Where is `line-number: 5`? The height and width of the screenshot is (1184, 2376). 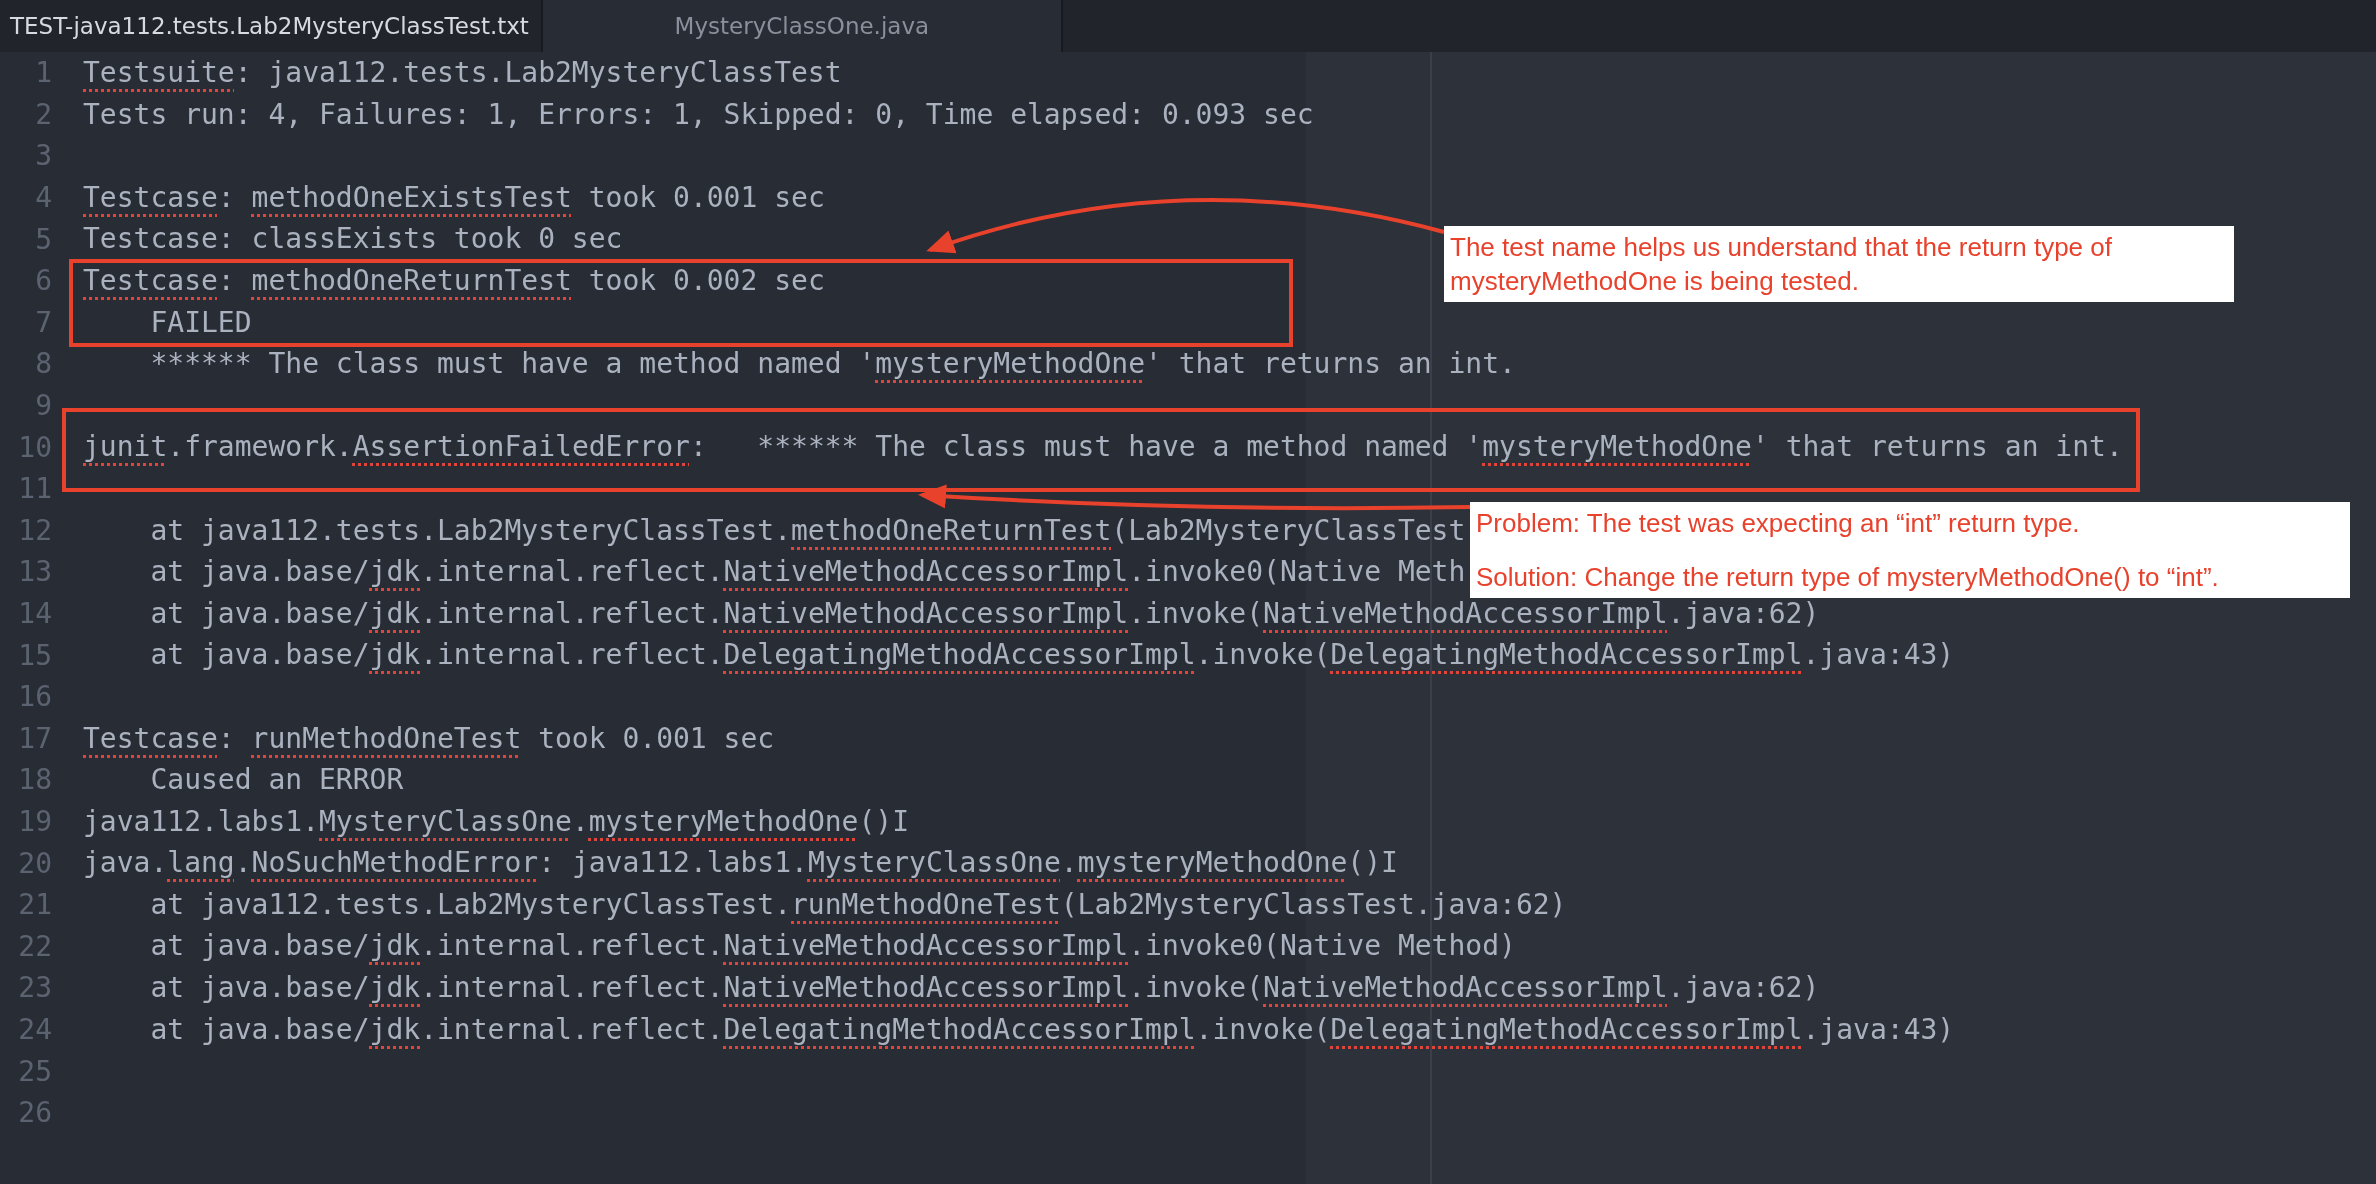 line-number: 5 is located at coordinates (43, 239).